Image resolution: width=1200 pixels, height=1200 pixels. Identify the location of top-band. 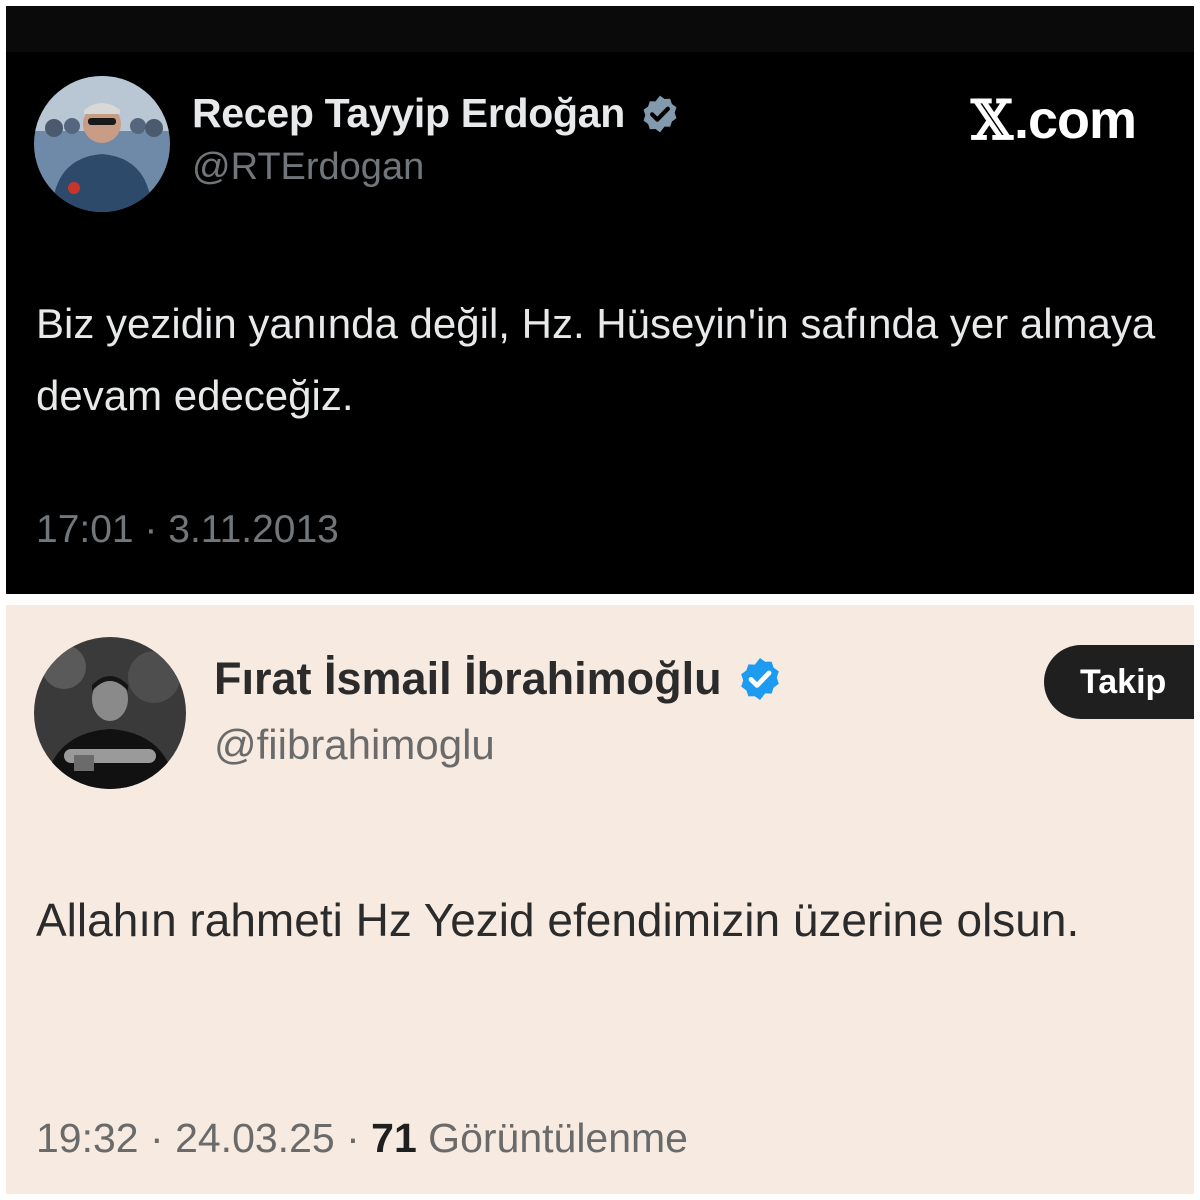
(600, 29).